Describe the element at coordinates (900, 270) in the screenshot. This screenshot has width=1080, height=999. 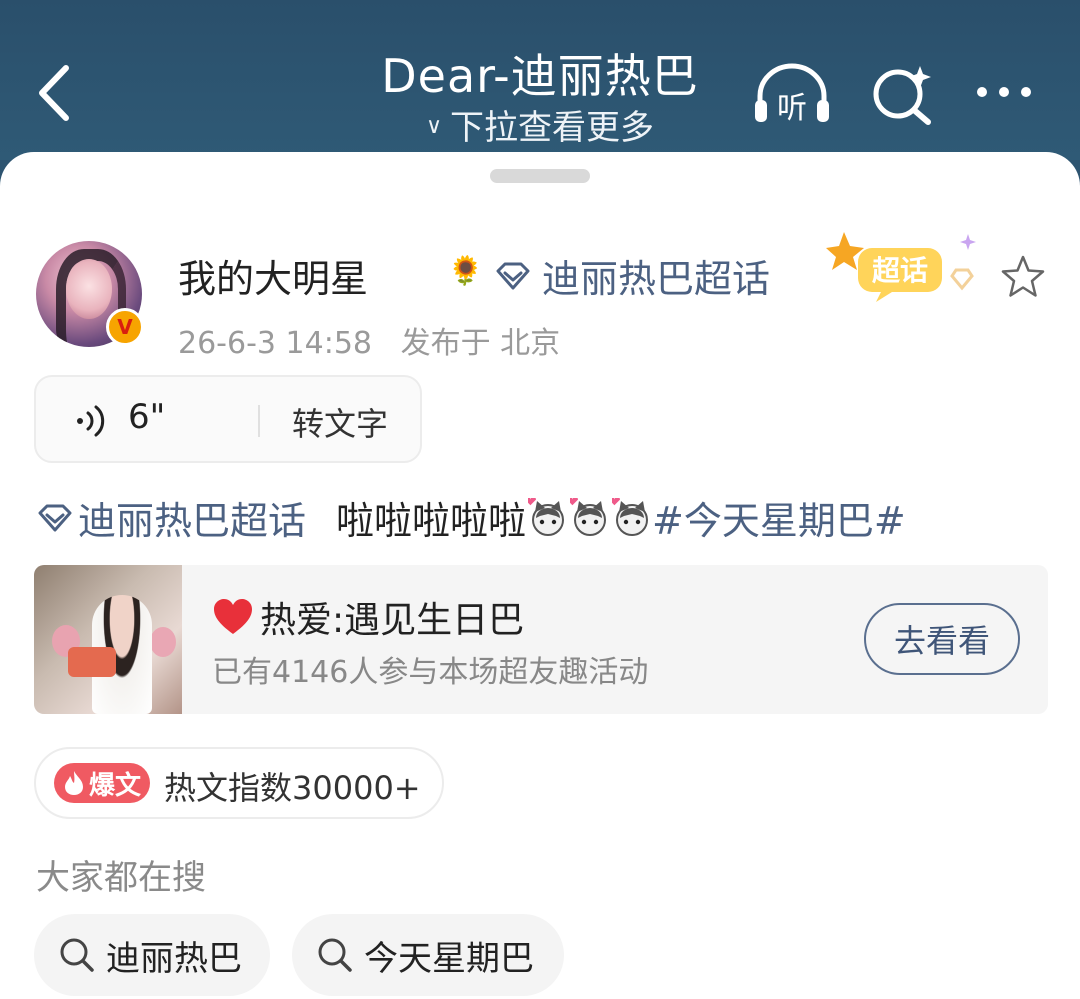
I see `super-topic-label: 超话` at that location.